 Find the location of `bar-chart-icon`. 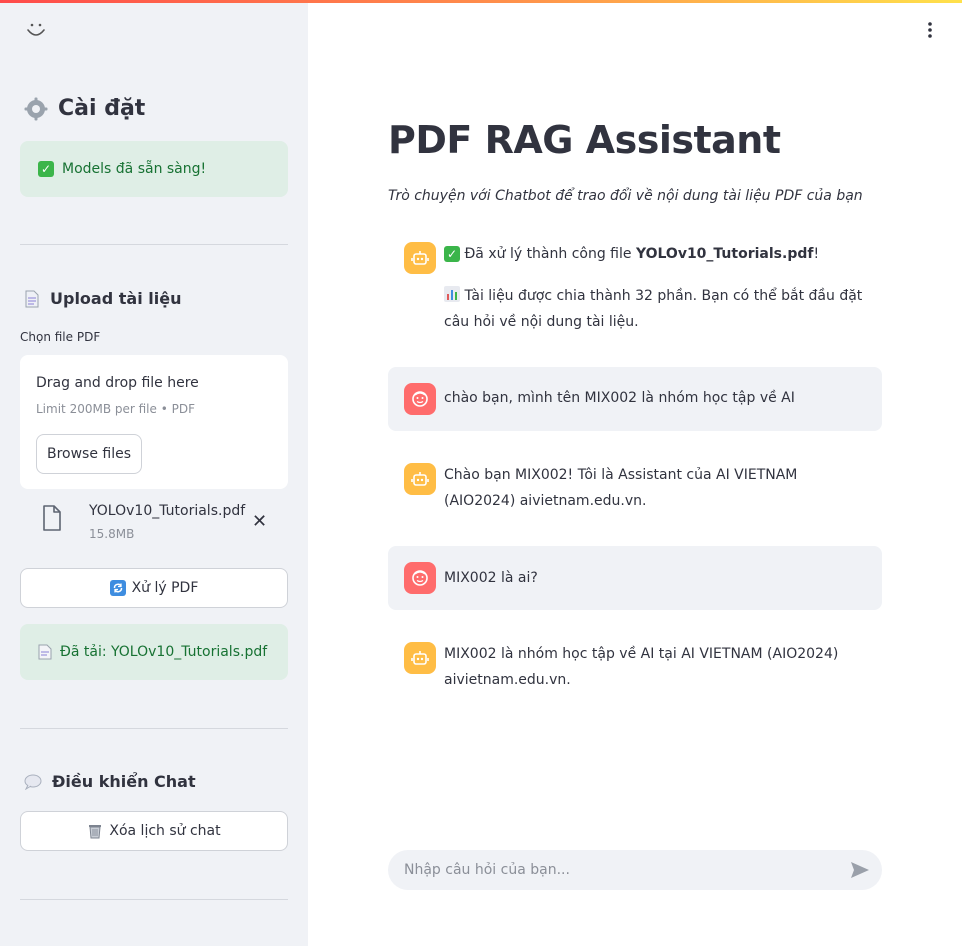

bar-chart-icon is located at coordinates (452, 294).